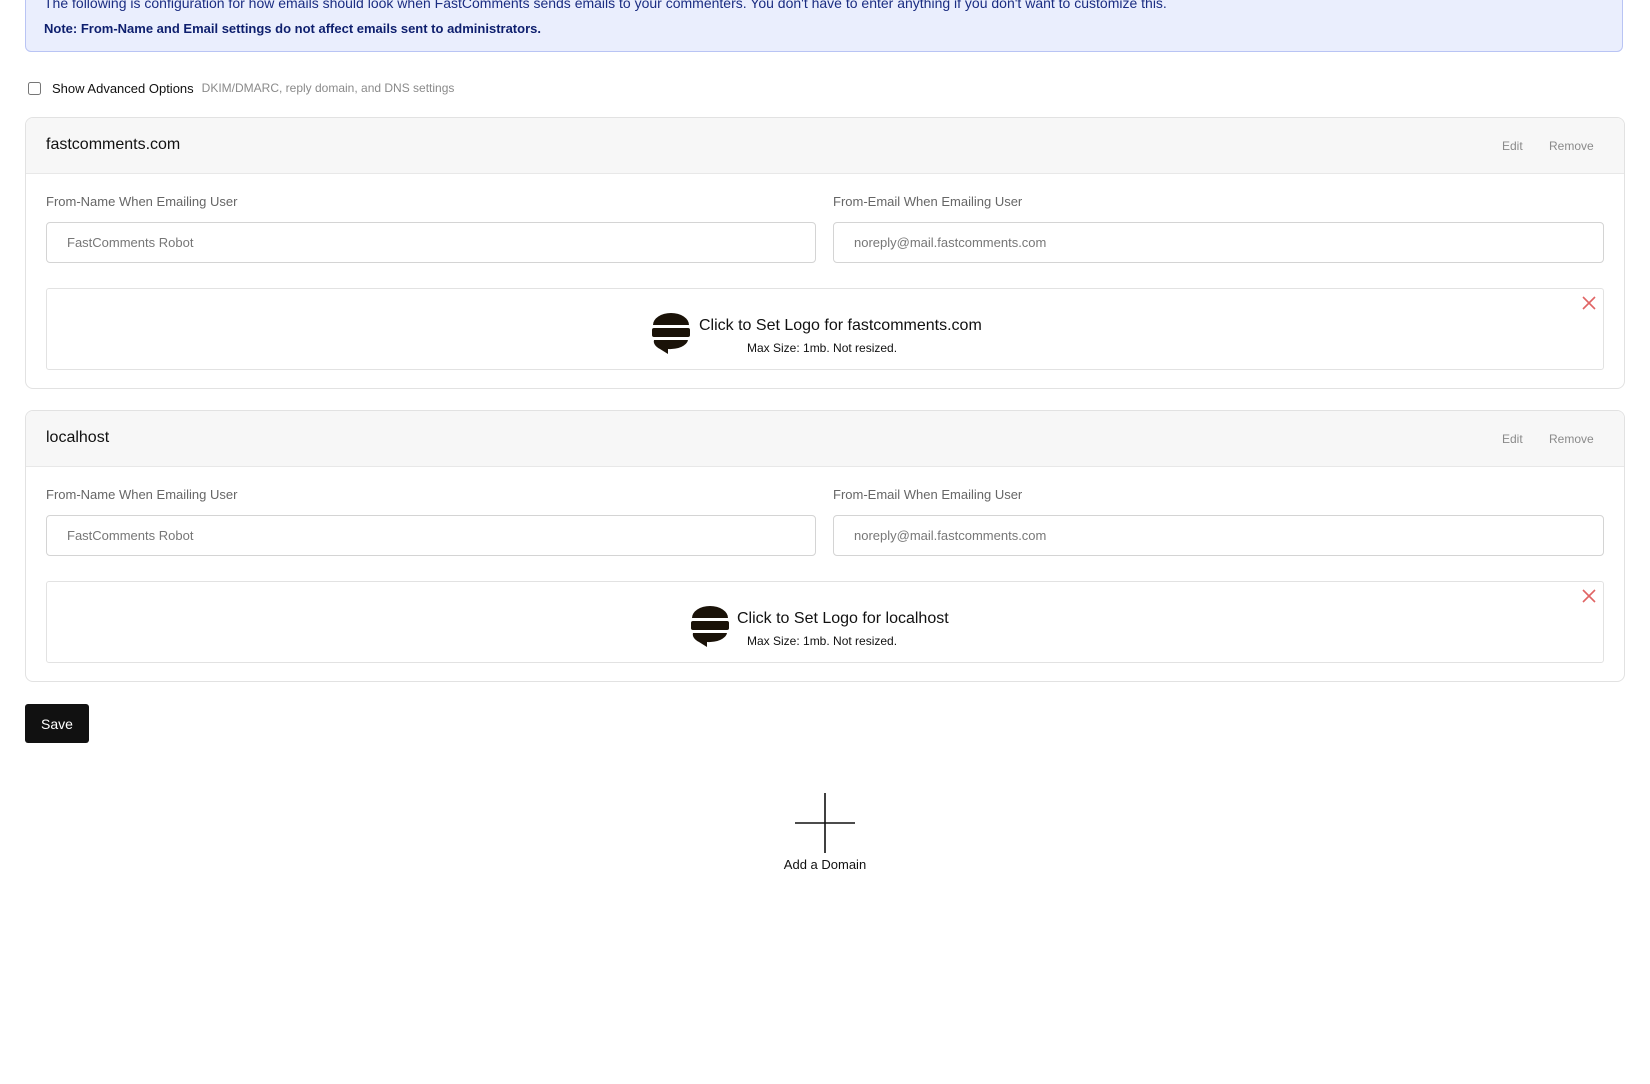 Image resolution: width=1650 pixels, height=1084 pixels. I want to click on domain-card-header: localhost Edit Remove, so click(825, 439).